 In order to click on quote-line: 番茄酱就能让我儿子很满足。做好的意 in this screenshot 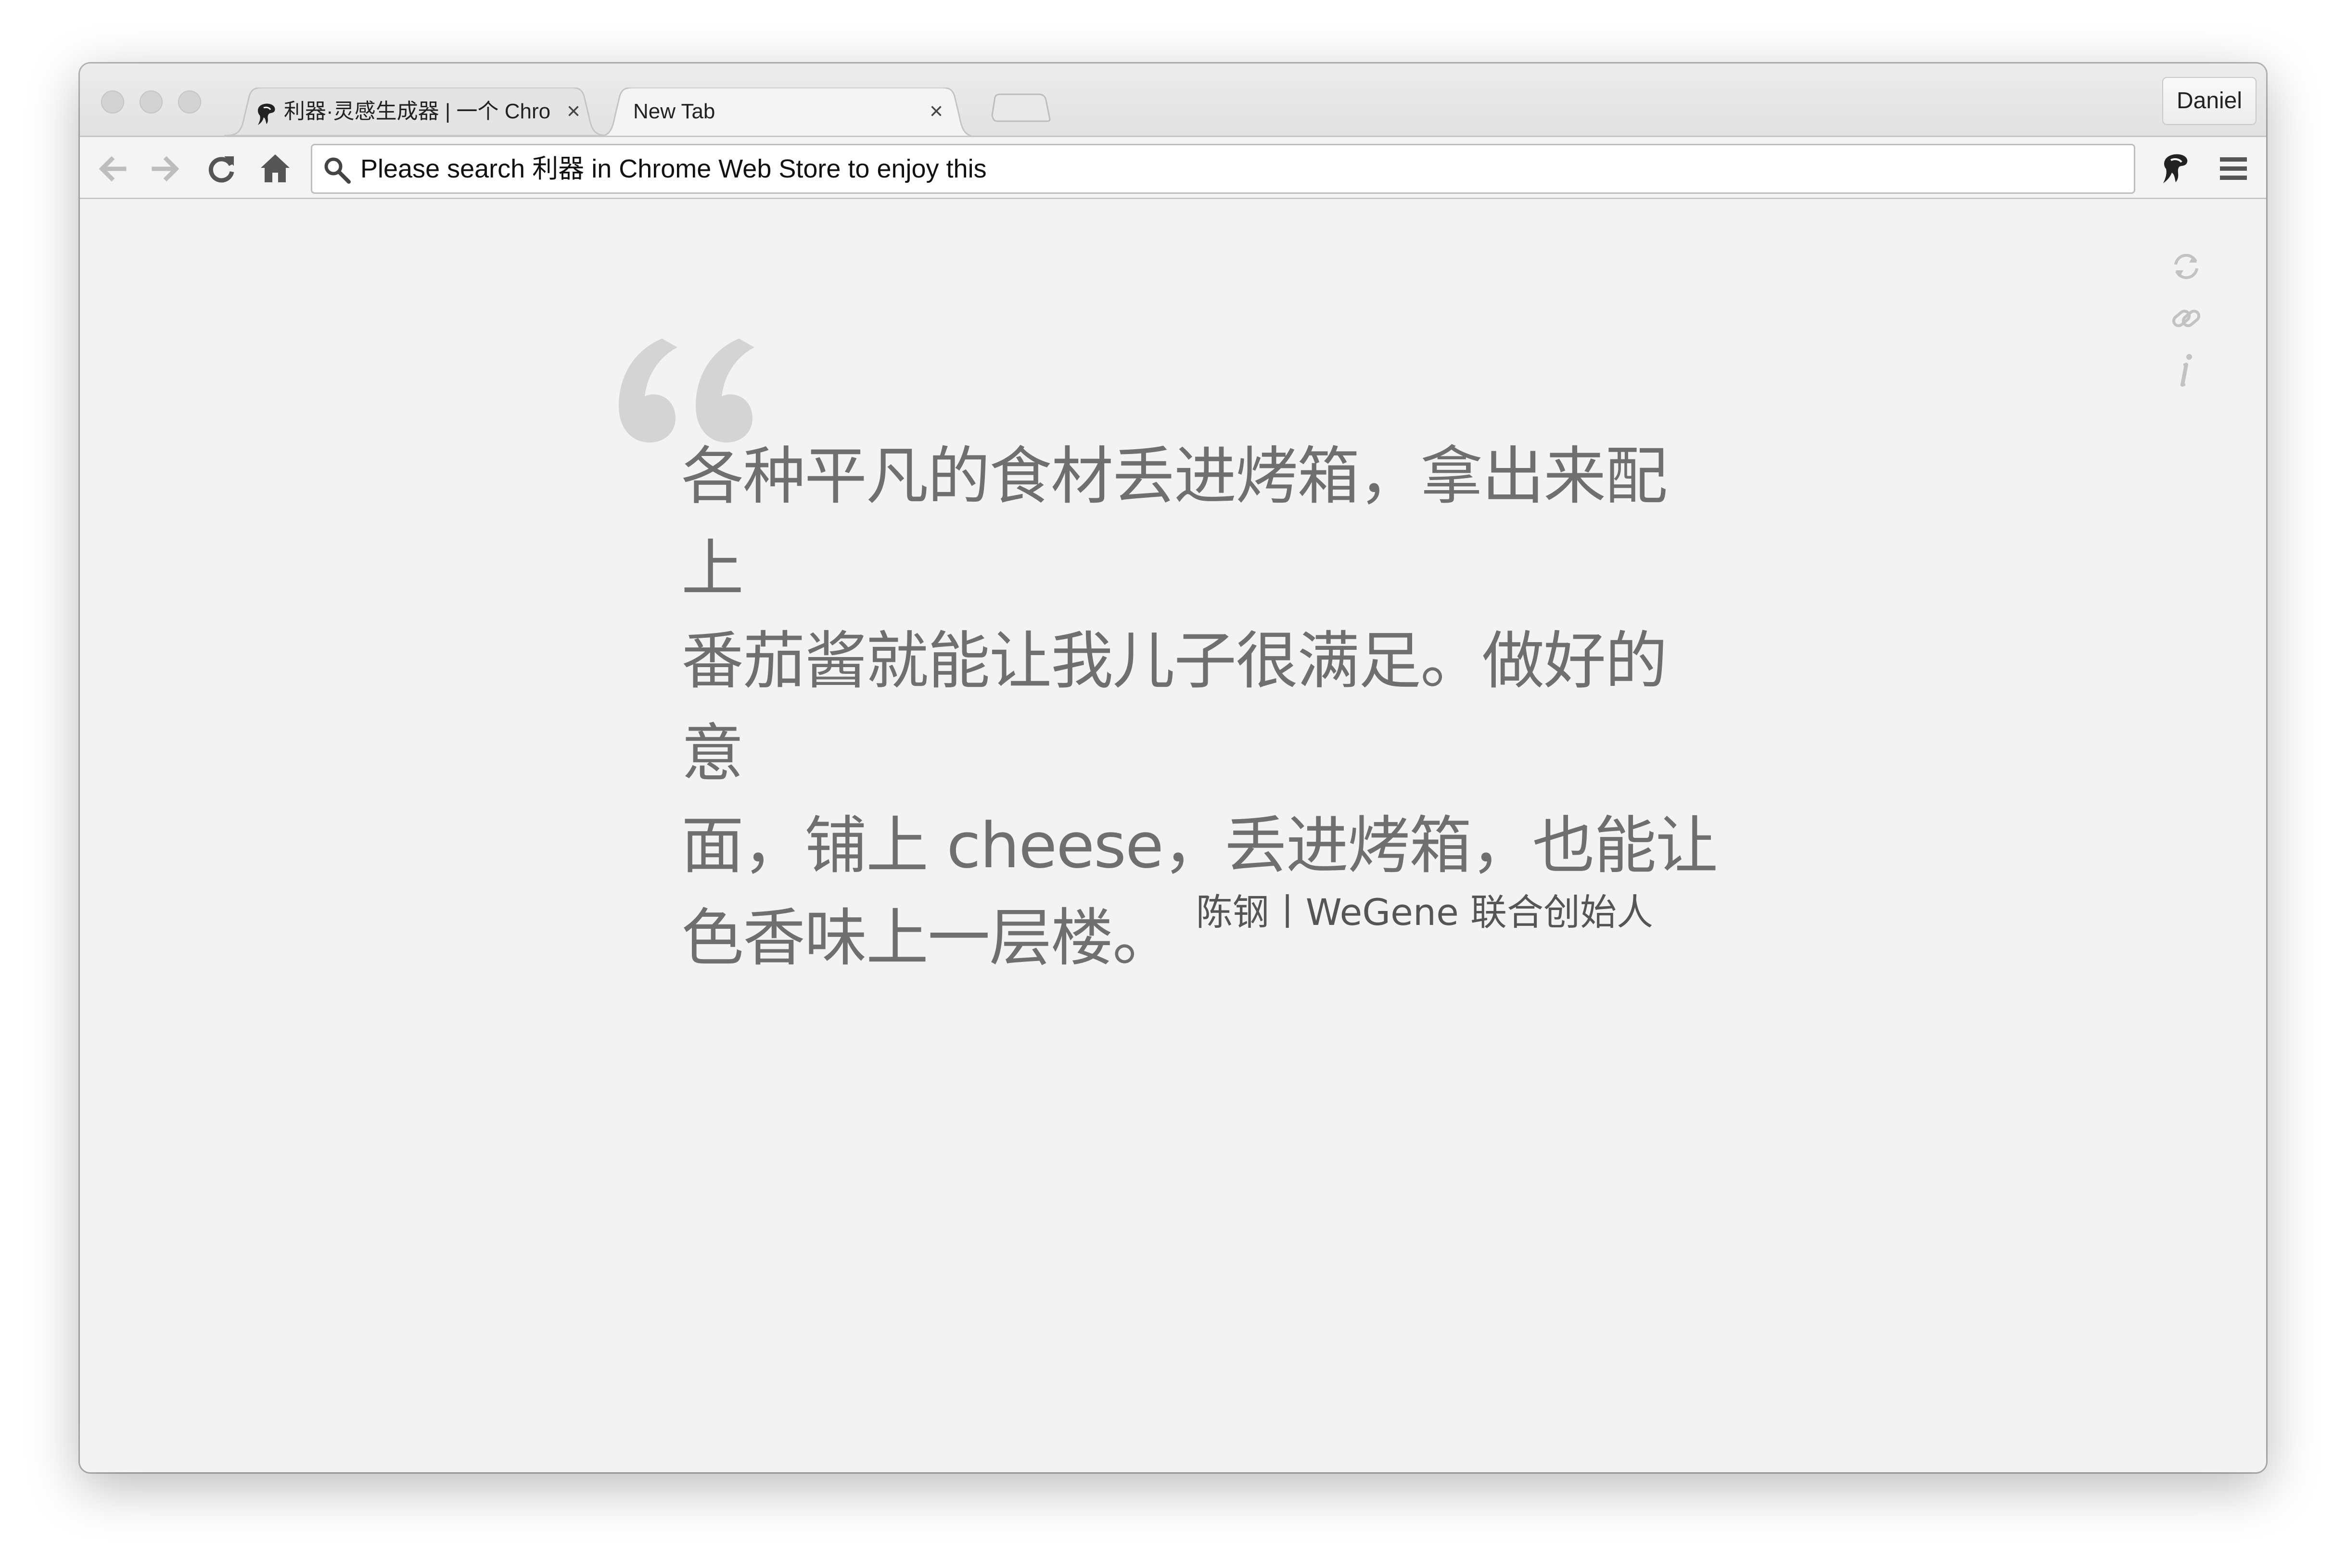, I will do `click(1175, 707)`.